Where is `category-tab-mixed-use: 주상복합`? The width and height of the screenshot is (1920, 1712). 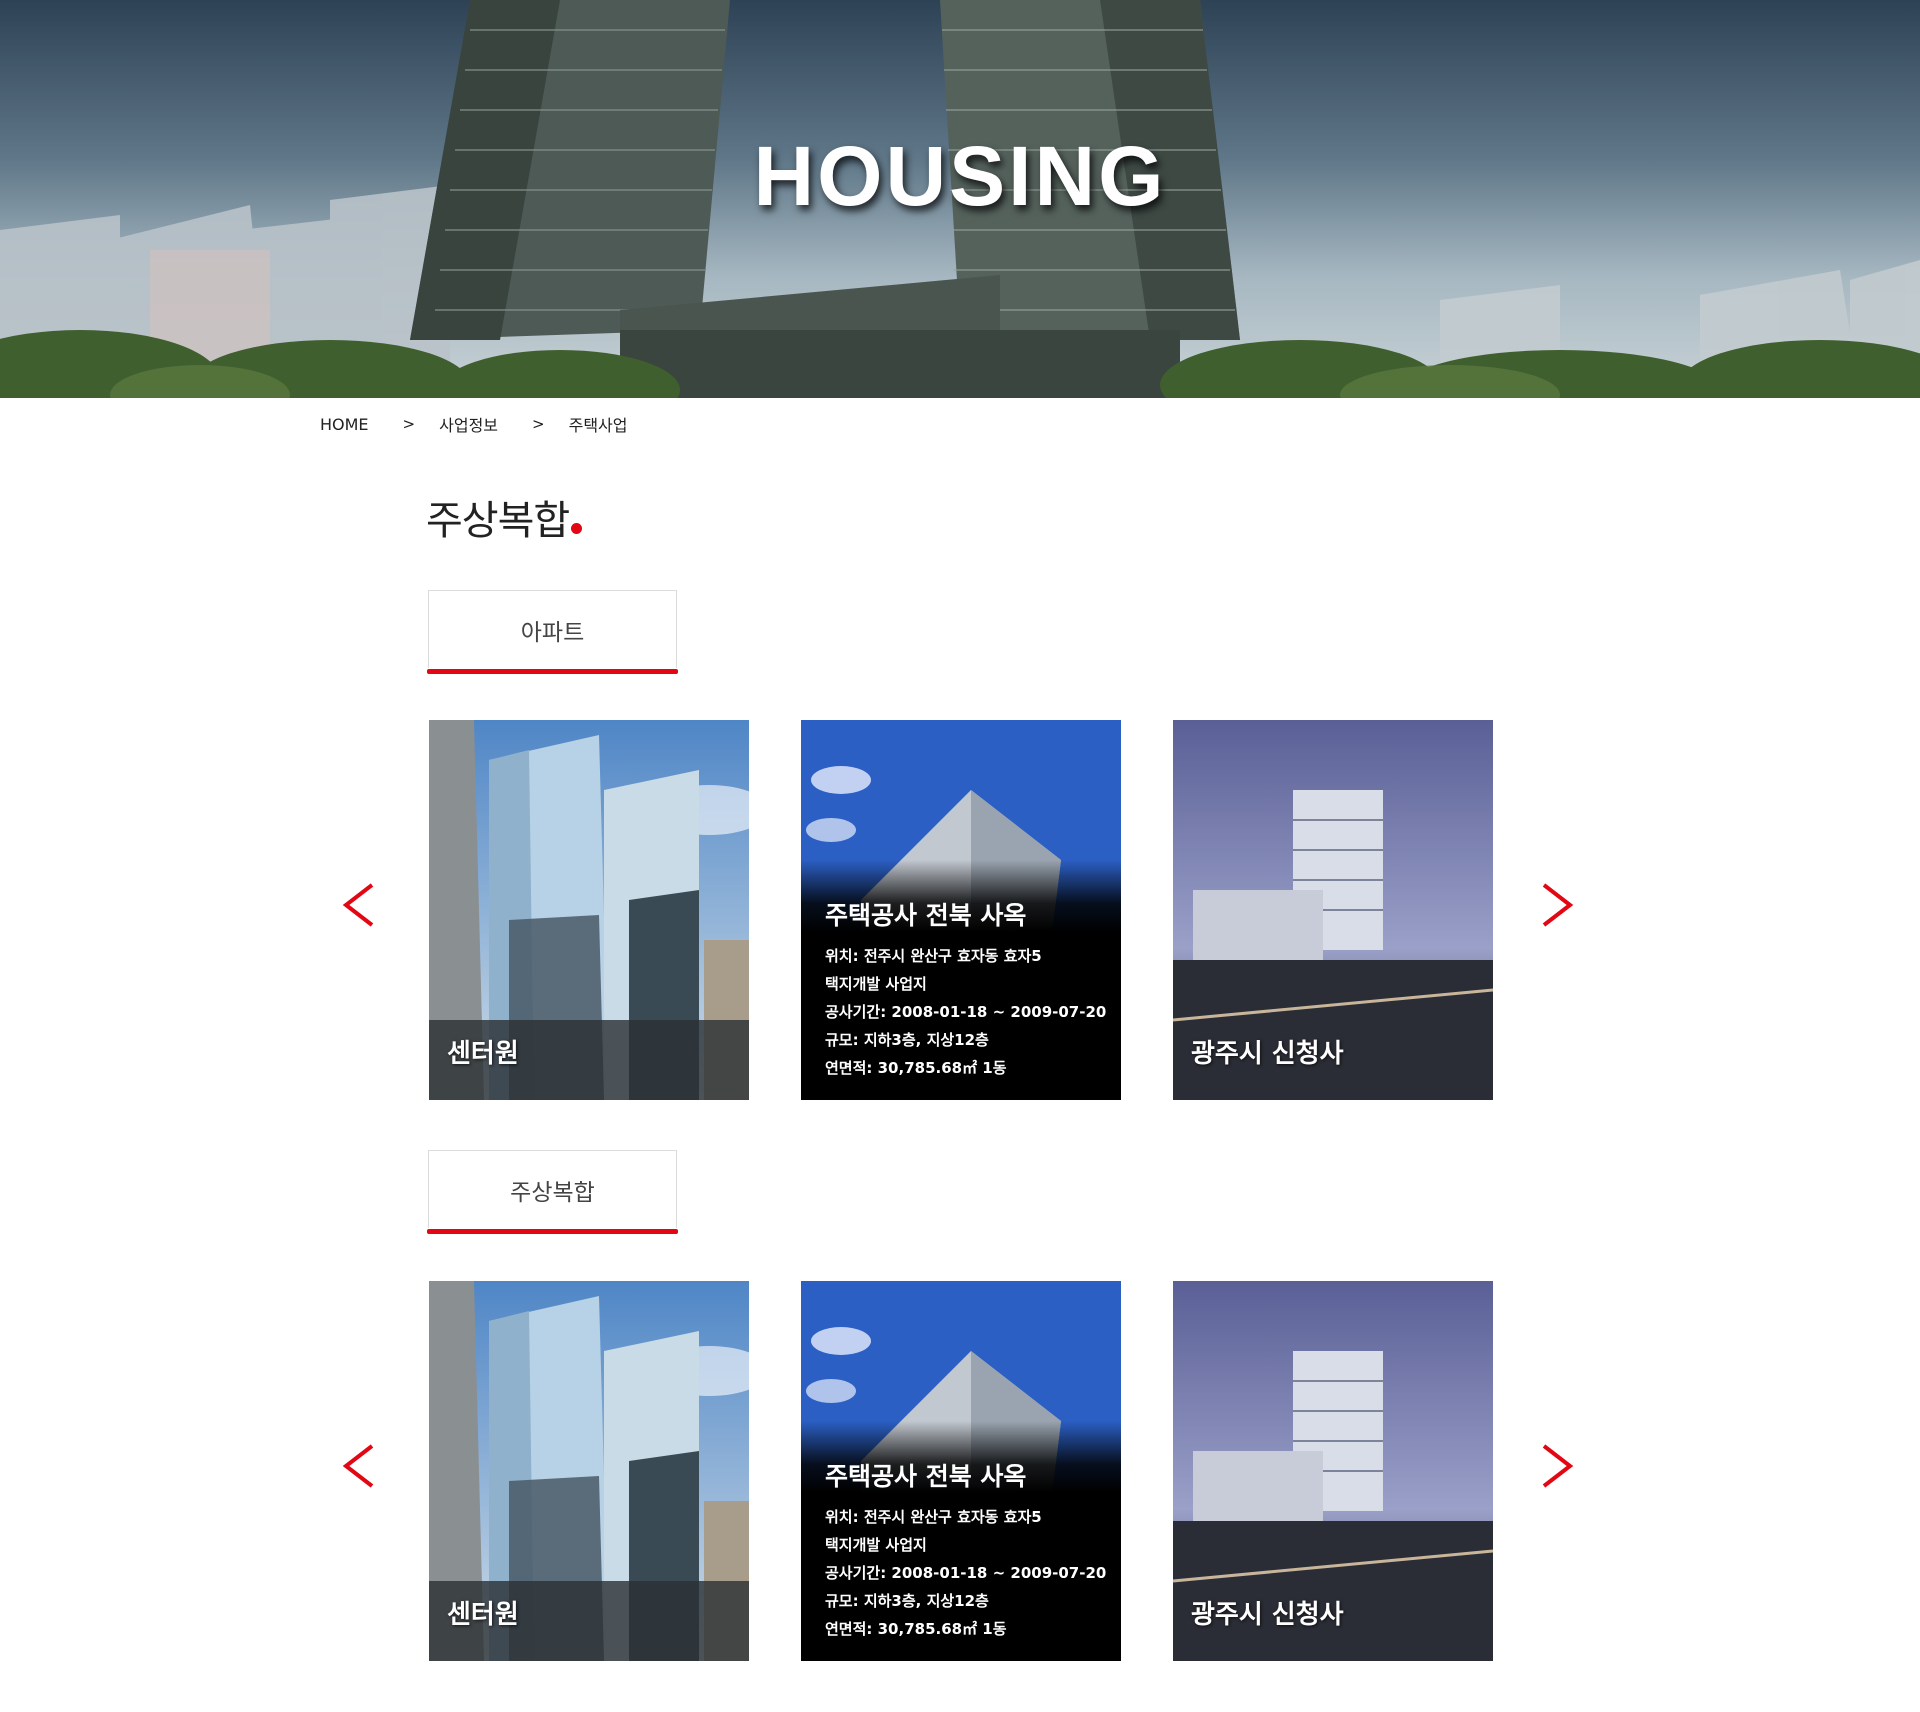 category-tab-mixed-use: 주상복합 is located at coordinates (552, 1192).